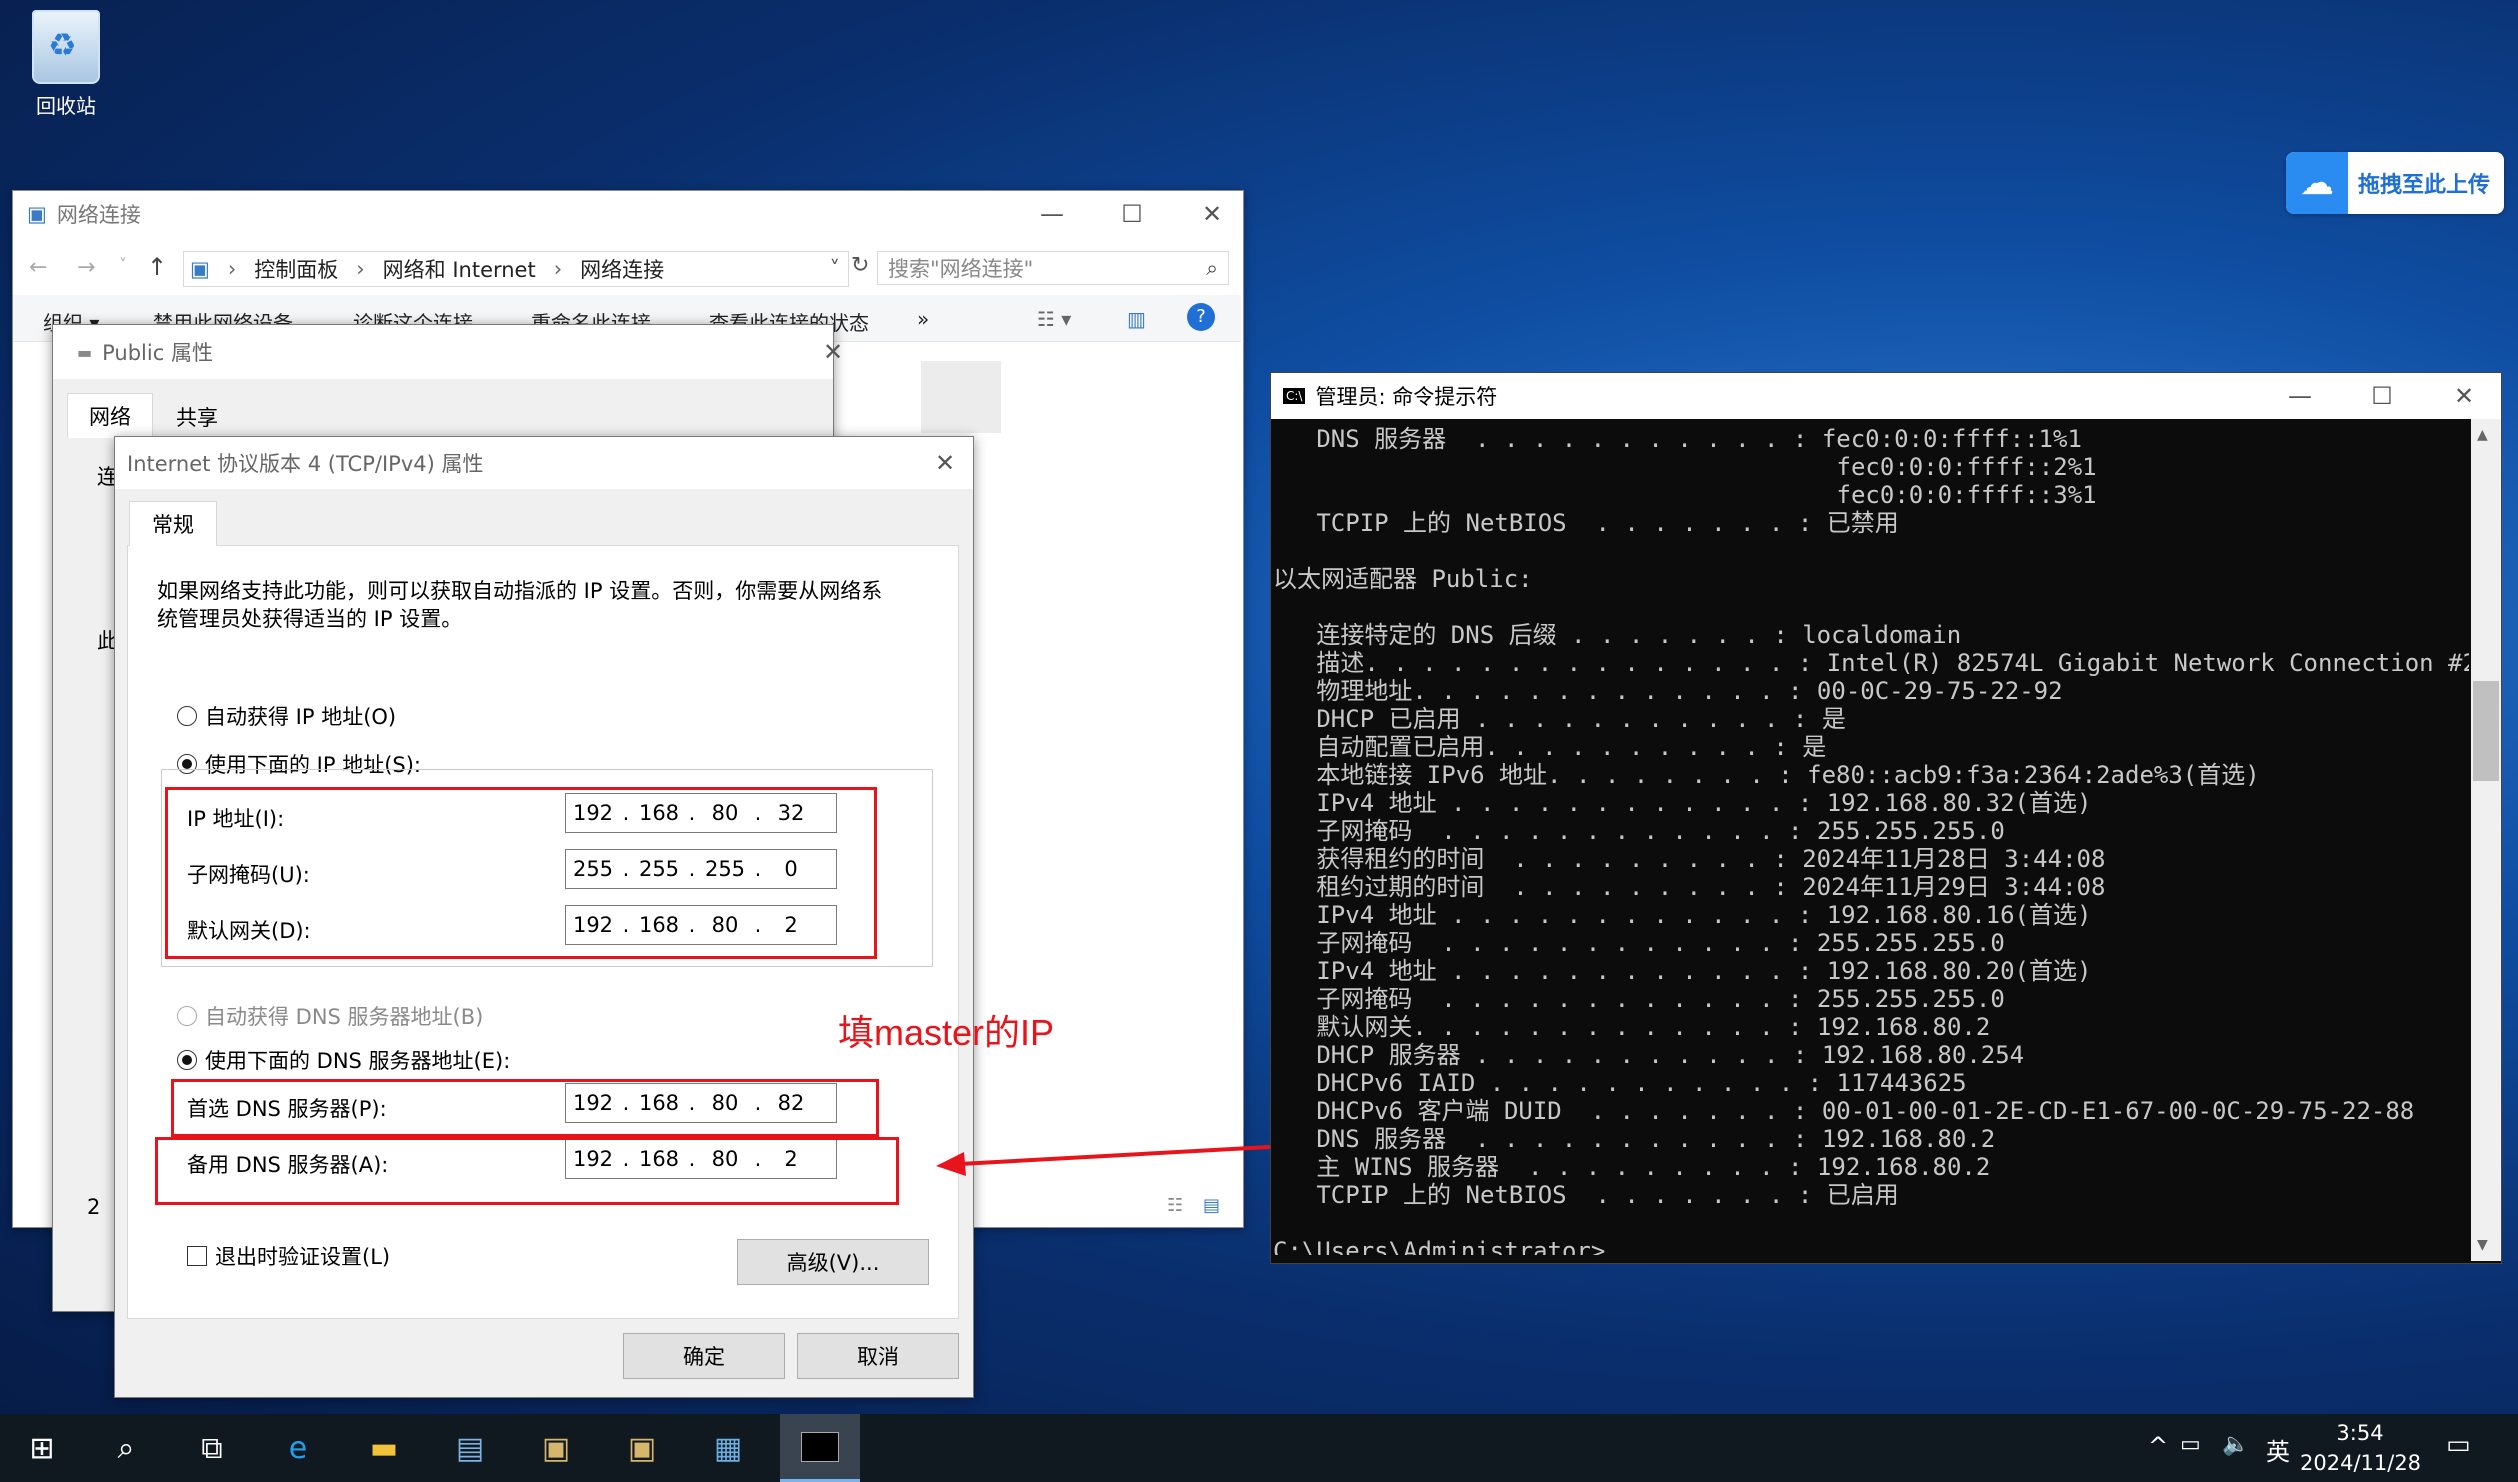 Image resolution: width=2518 pixels, height=1482 pixels. Describe the element at coordinates (1052, 214) in the screenshot. I see `minimize-button: —` at that location.